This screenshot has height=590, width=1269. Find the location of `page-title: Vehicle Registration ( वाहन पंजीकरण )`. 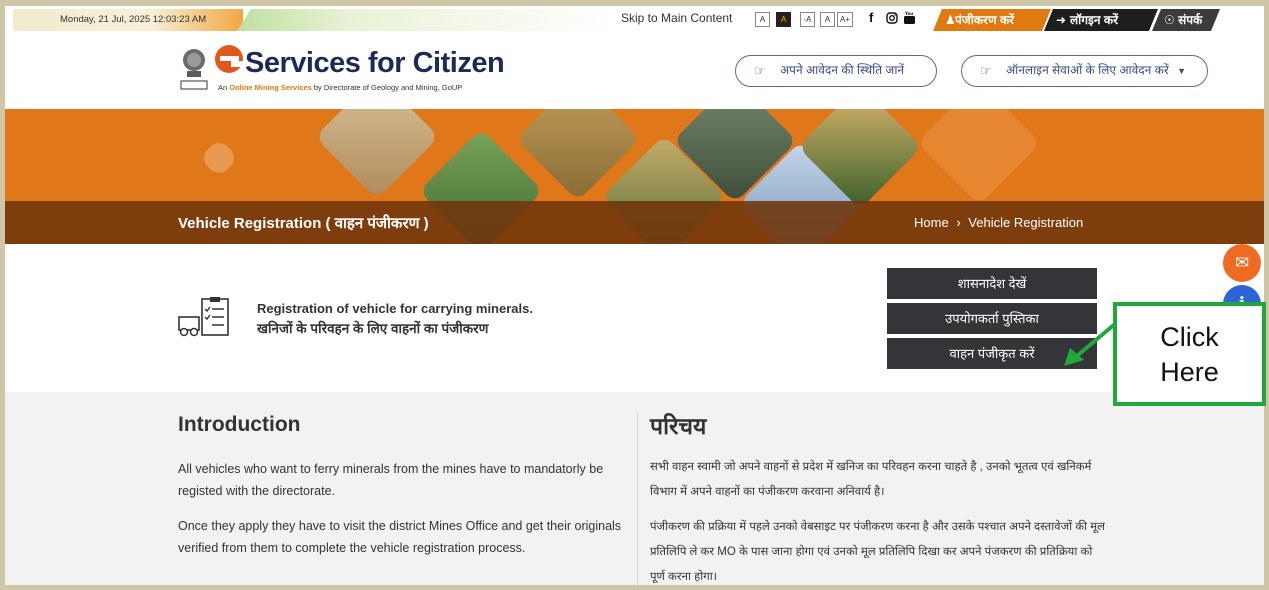

page-title: Vehicle Registration ( वाहन पंजीकरण ) is located at coordinates (303, 223).